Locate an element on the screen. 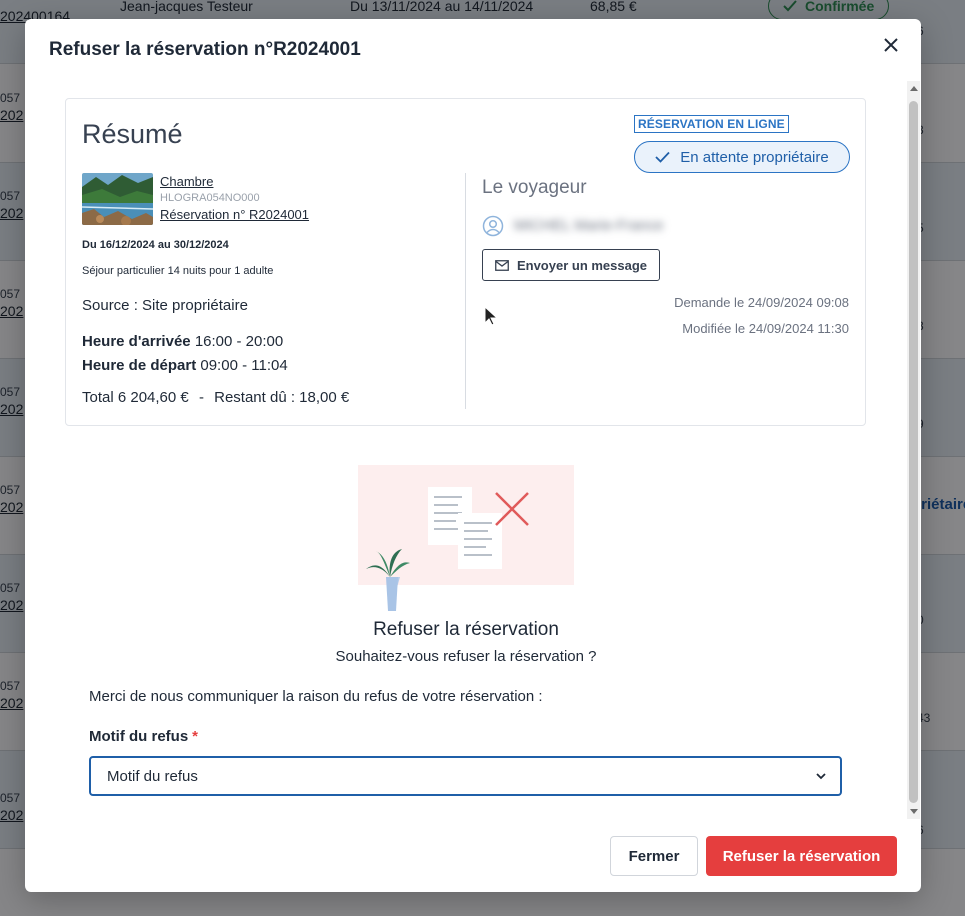 Image resolution: width=965 pixels, height=916 pixels. mail-icon is located at coordinates (502, 265).